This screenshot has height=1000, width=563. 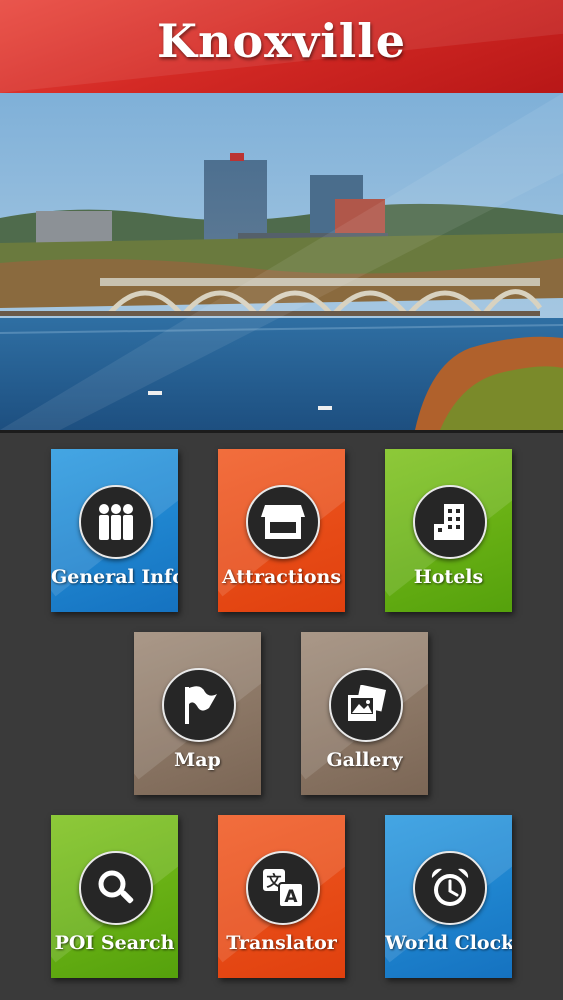 I want to click on map-label: Map, so click(x=197, y=760).